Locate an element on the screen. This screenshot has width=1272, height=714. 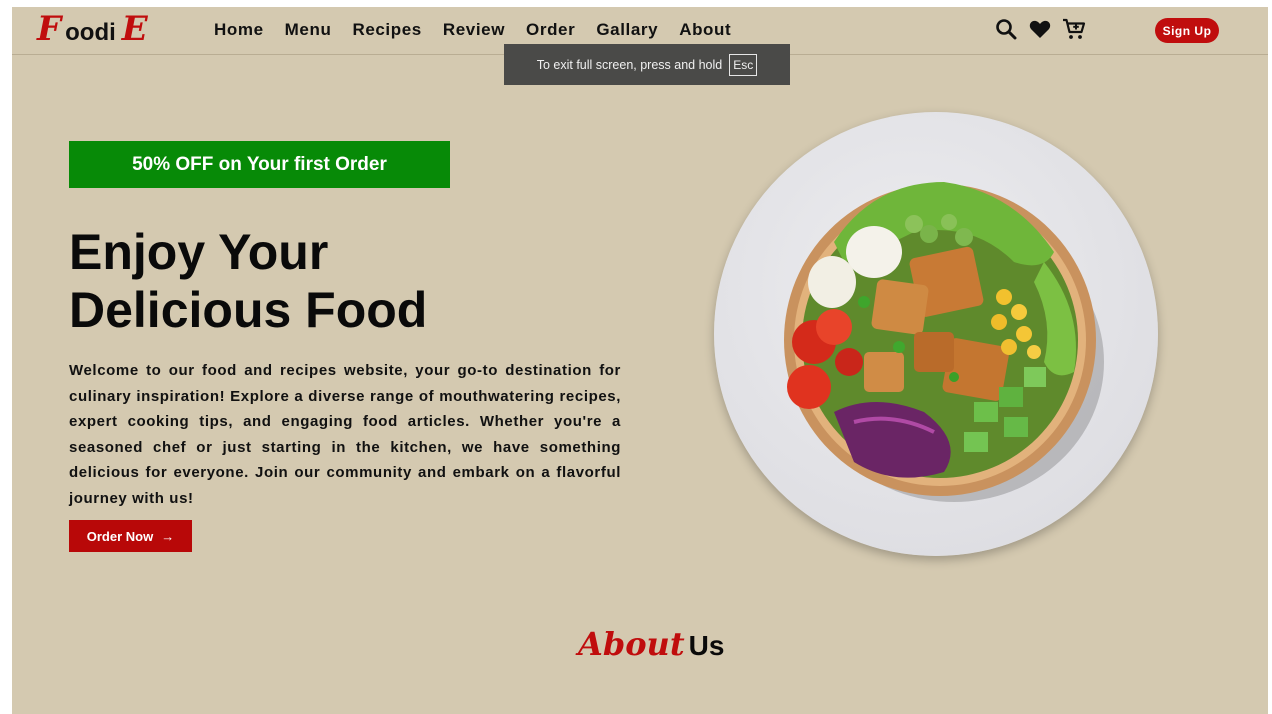
fullscreen-toast-message: To exit full screen, press and hold is located at coordinates (629, 64).